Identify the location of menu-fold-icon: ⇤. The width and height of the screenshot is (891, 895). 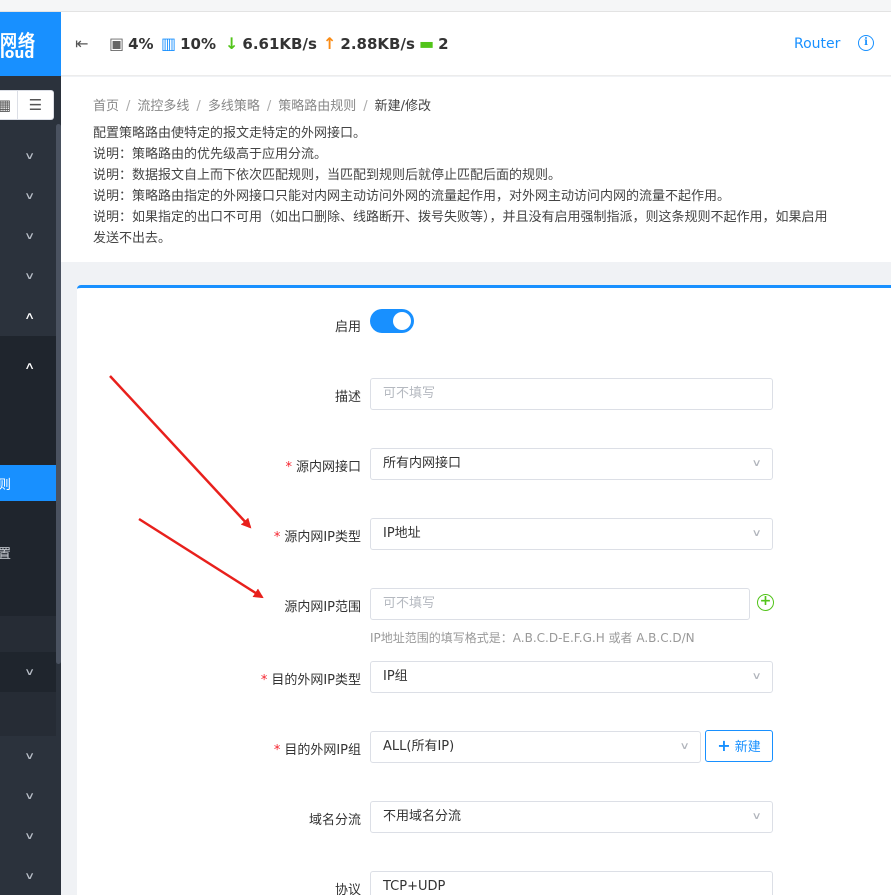
(82, 43).